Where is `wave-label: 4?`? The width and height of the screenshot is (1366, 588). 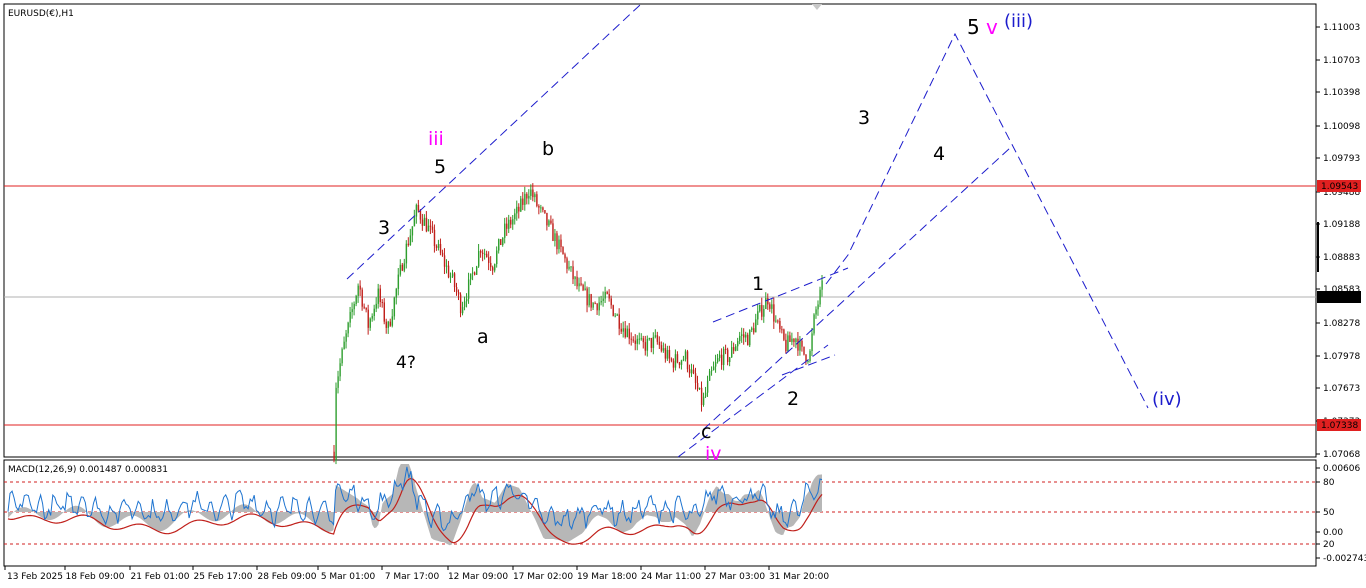
wave-label: 4? is located at coordinates (406, 363).